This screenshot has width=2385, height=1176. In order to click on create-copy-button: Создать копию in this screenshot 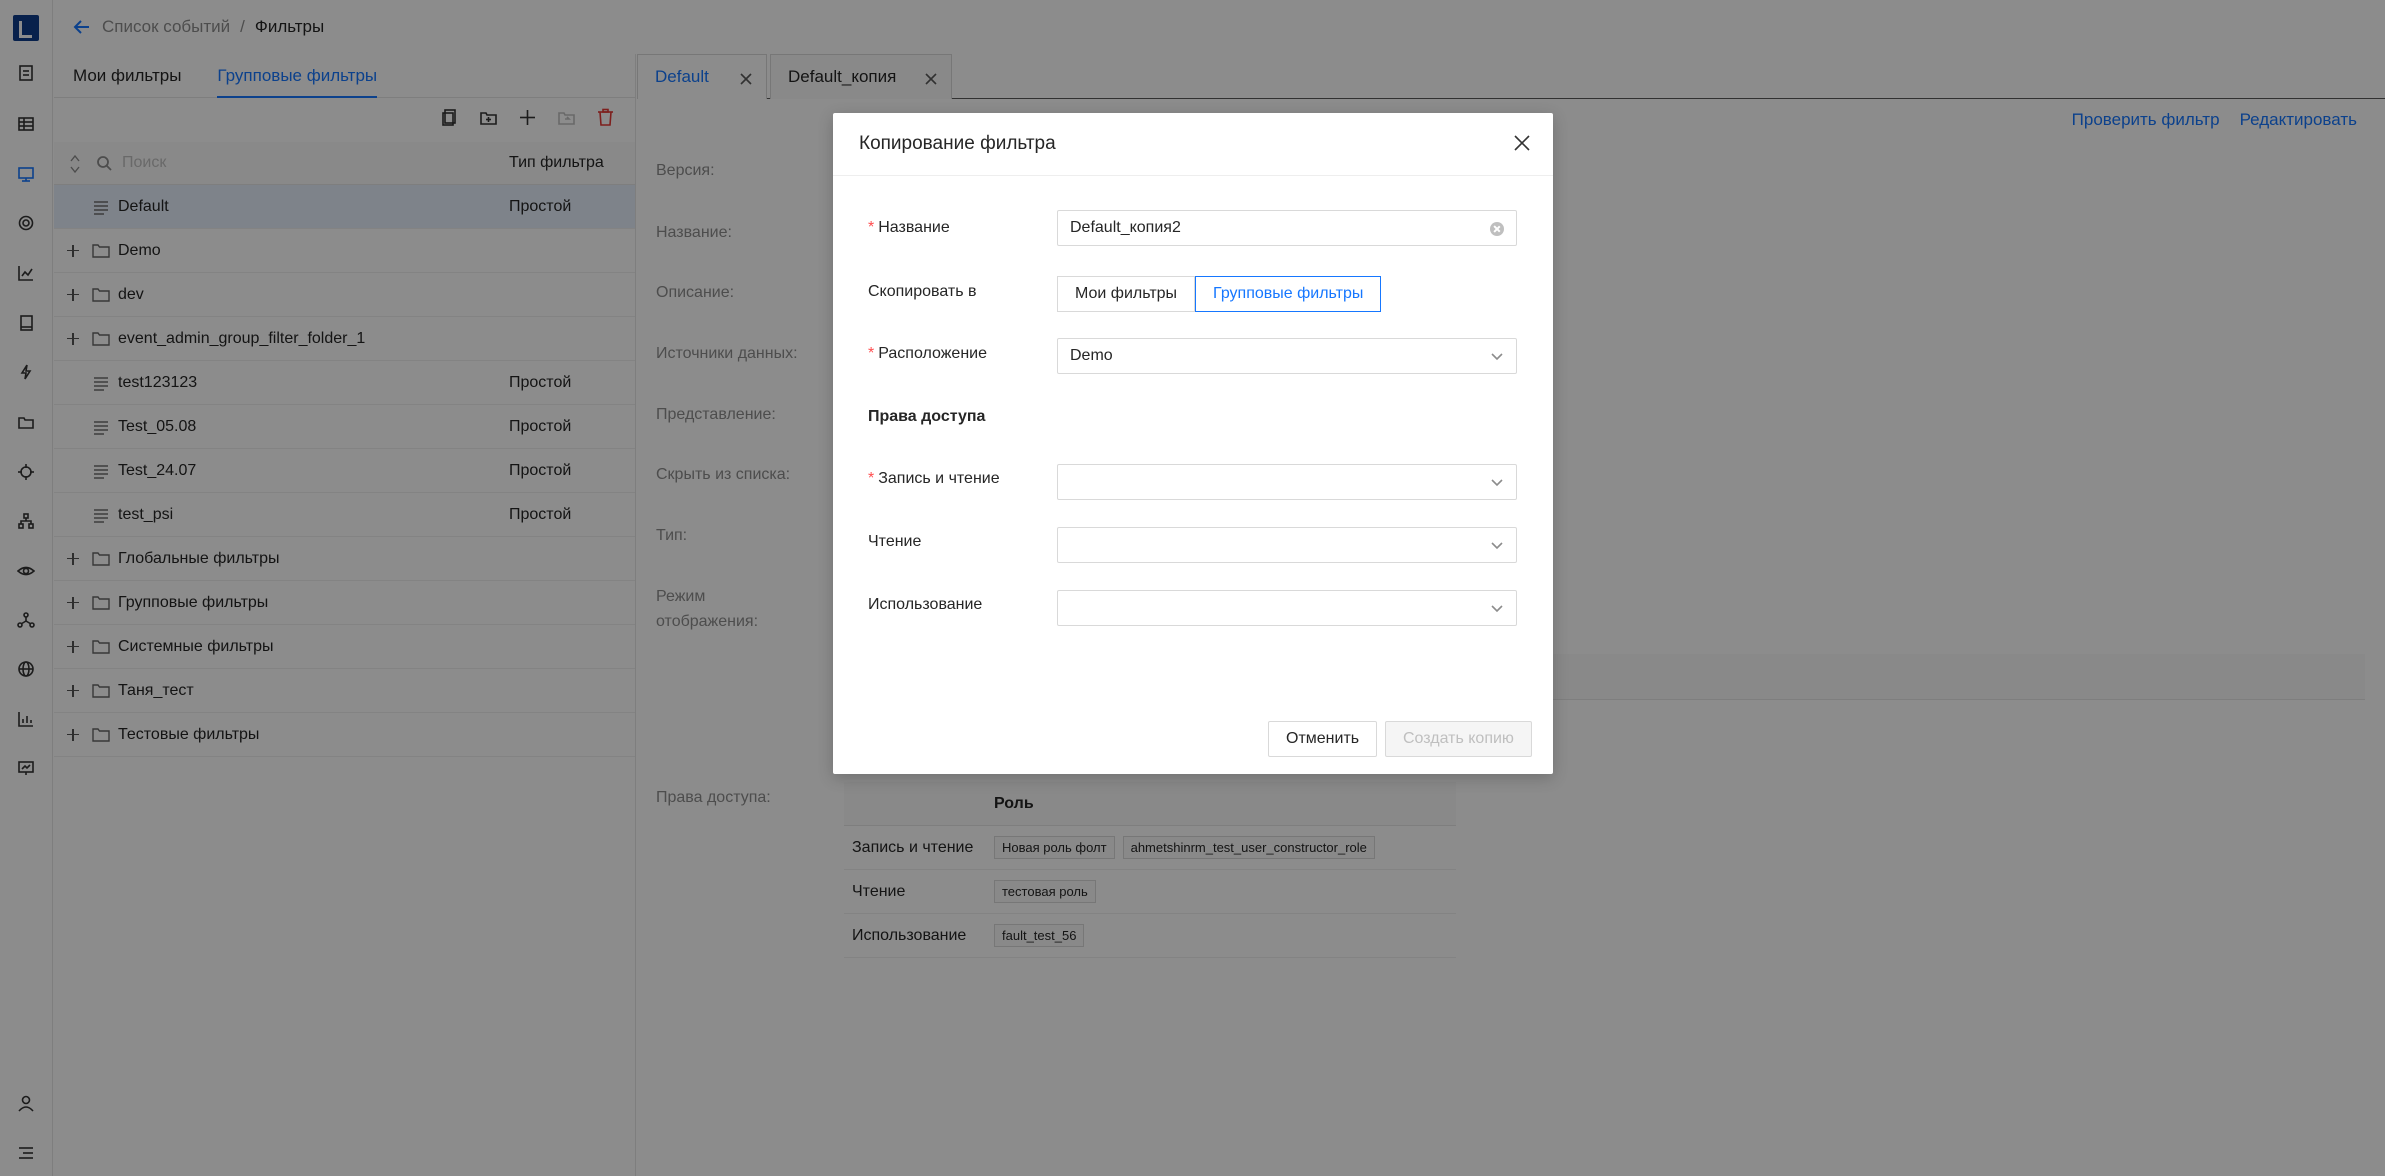, I will do `click(1458, 739)`.